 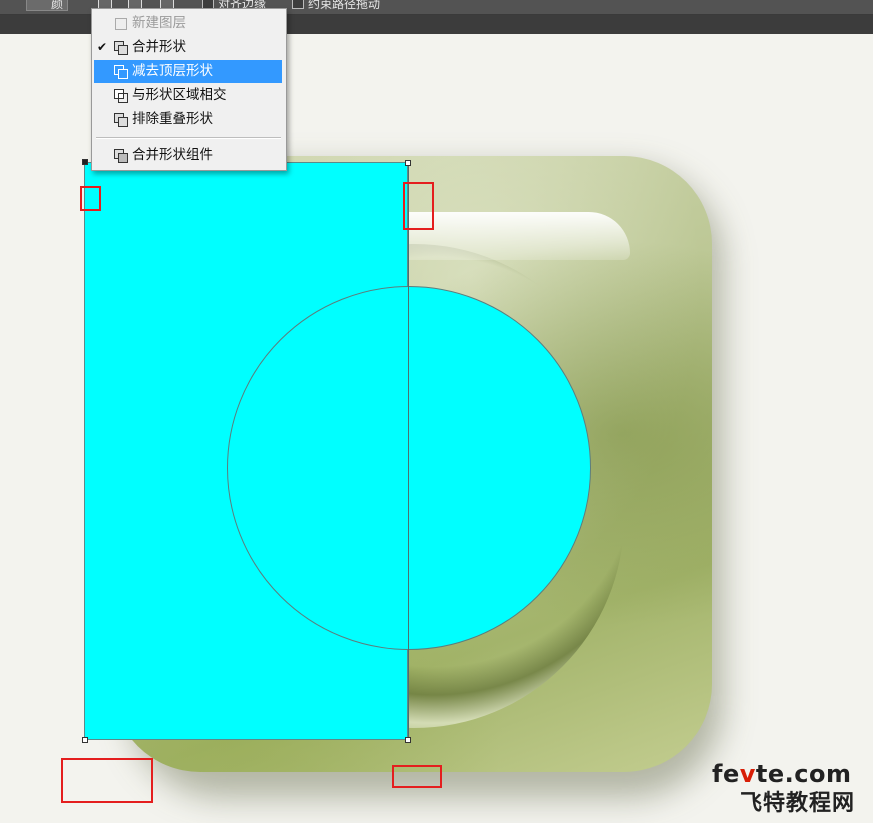 What do you see at coordinates (47, 5) in the screenshot?
I see `color-swatch-button: 颜` at bounding box center [47, 5].